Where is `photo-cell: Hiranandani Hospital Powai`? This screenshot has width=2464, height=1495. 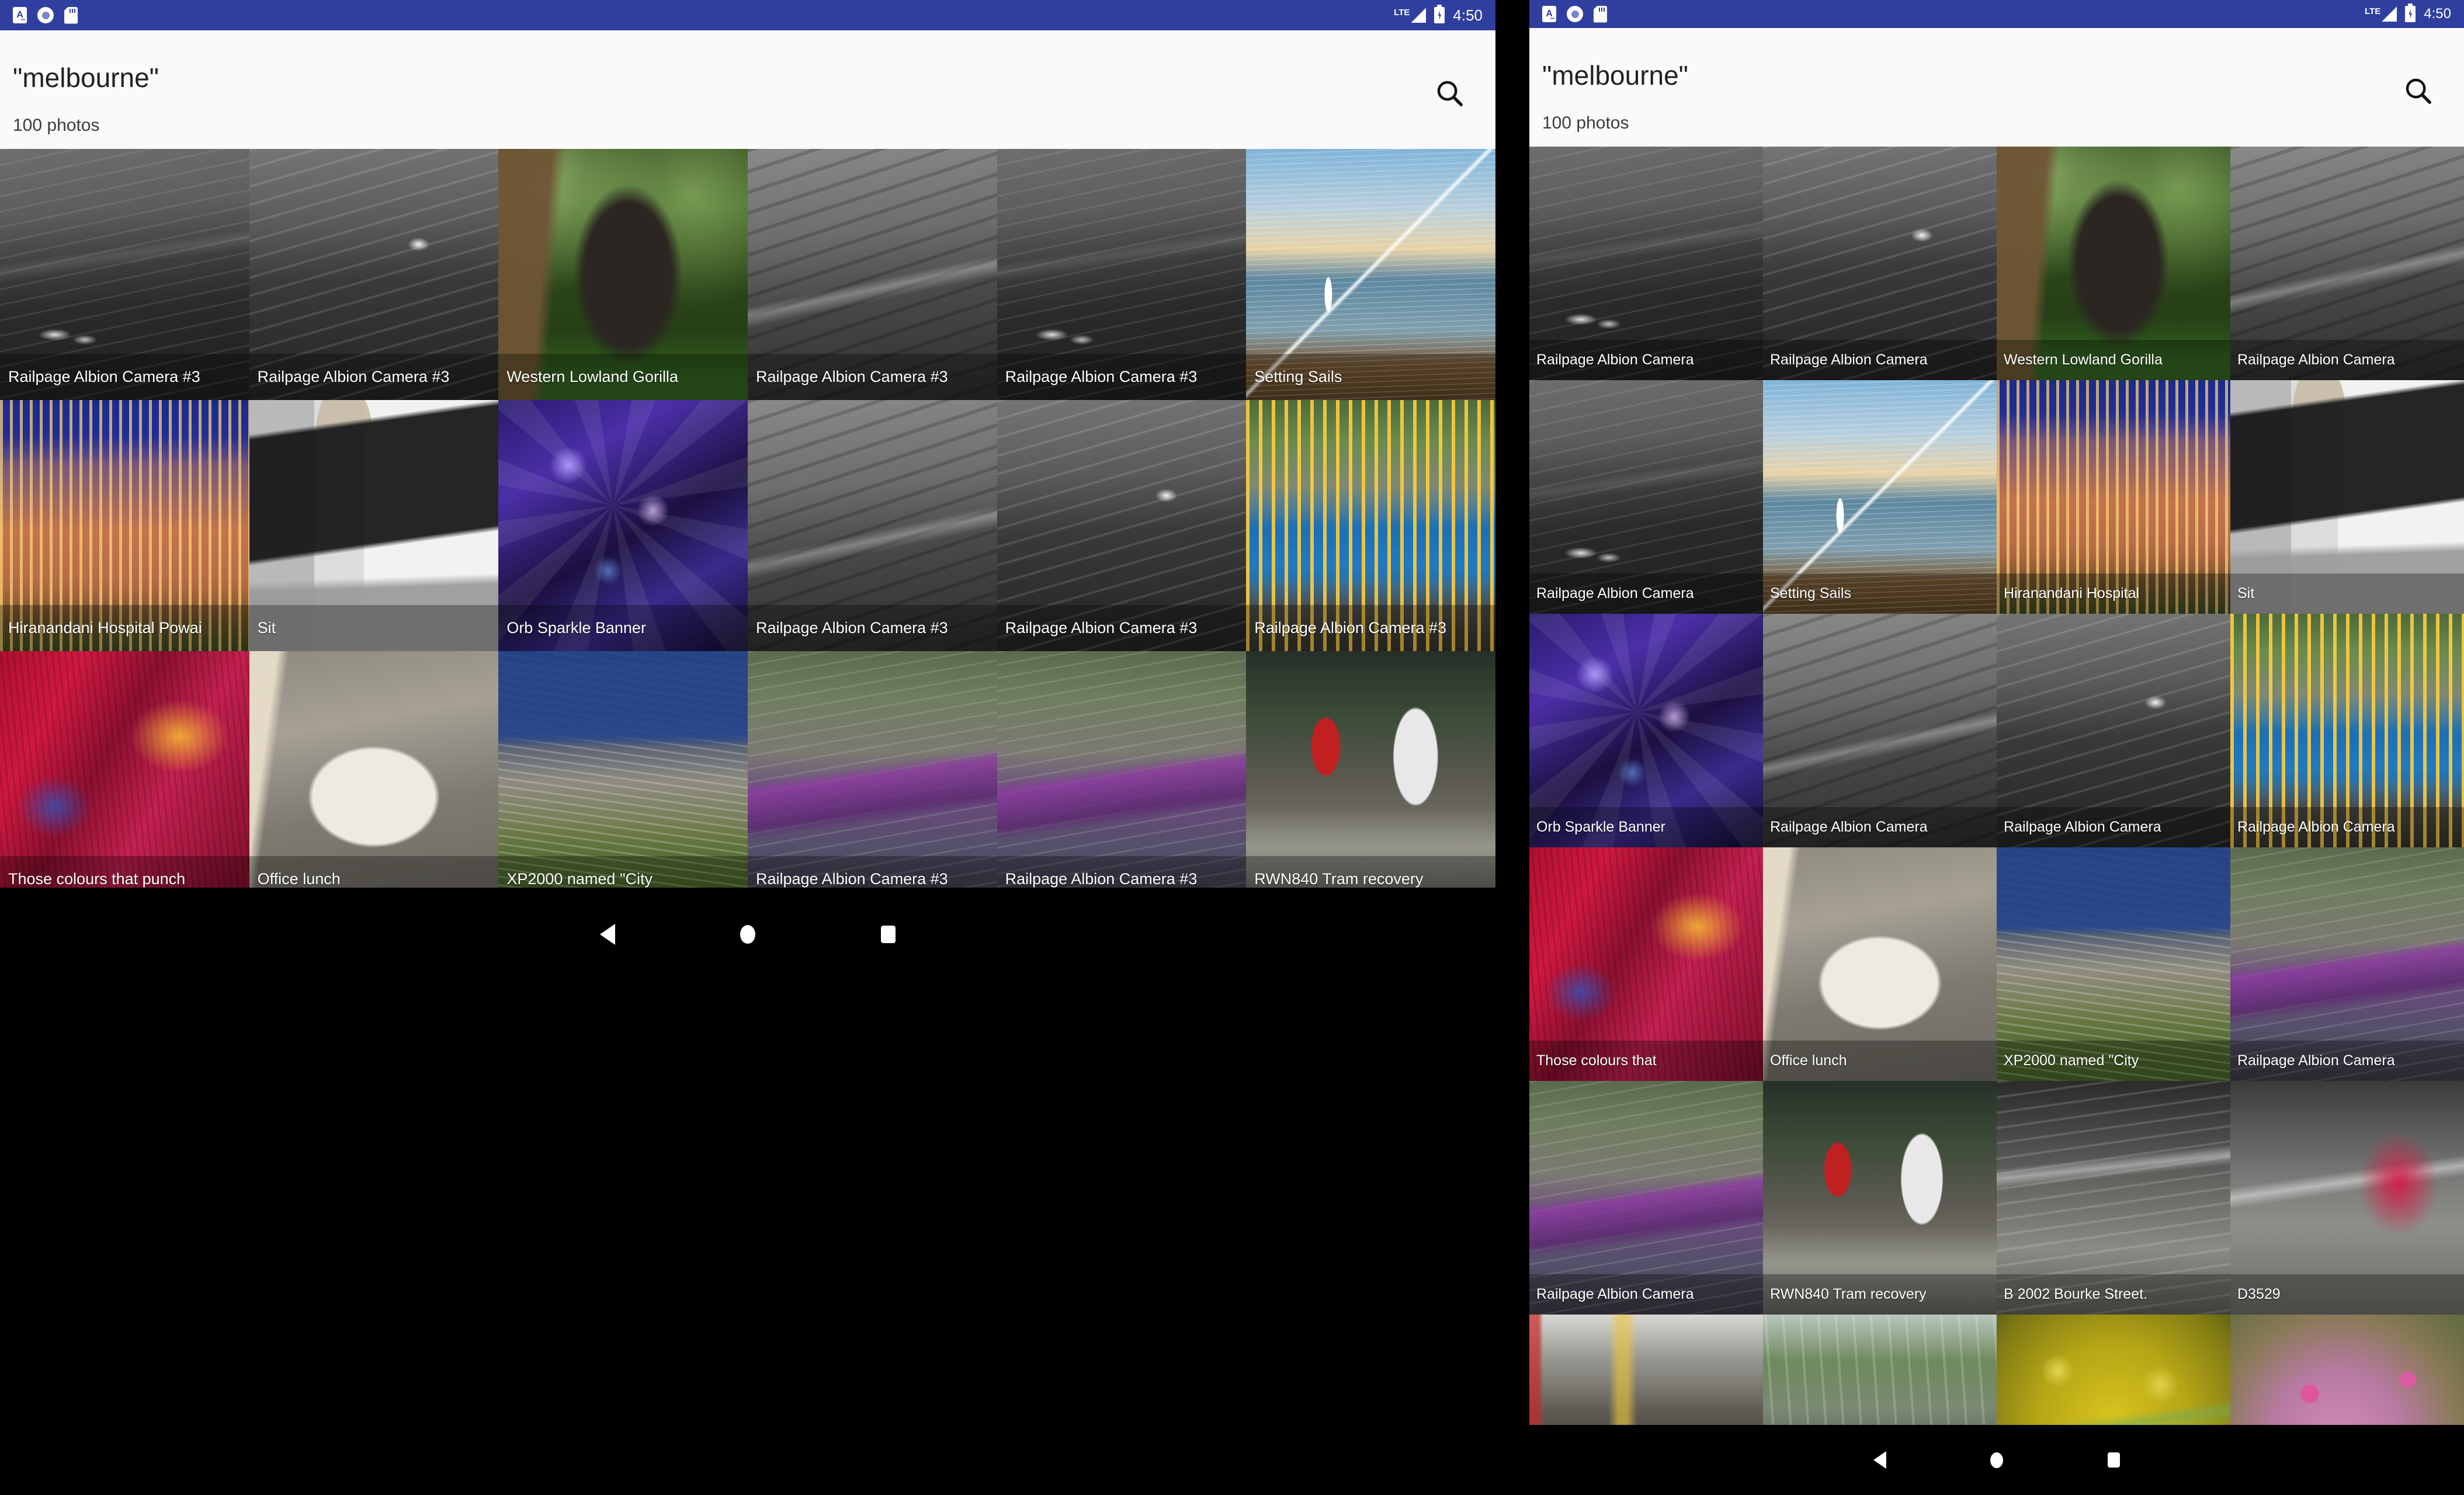
photo-cell: Hiranandani Hospital Powai is located at coordinates (124, 525).